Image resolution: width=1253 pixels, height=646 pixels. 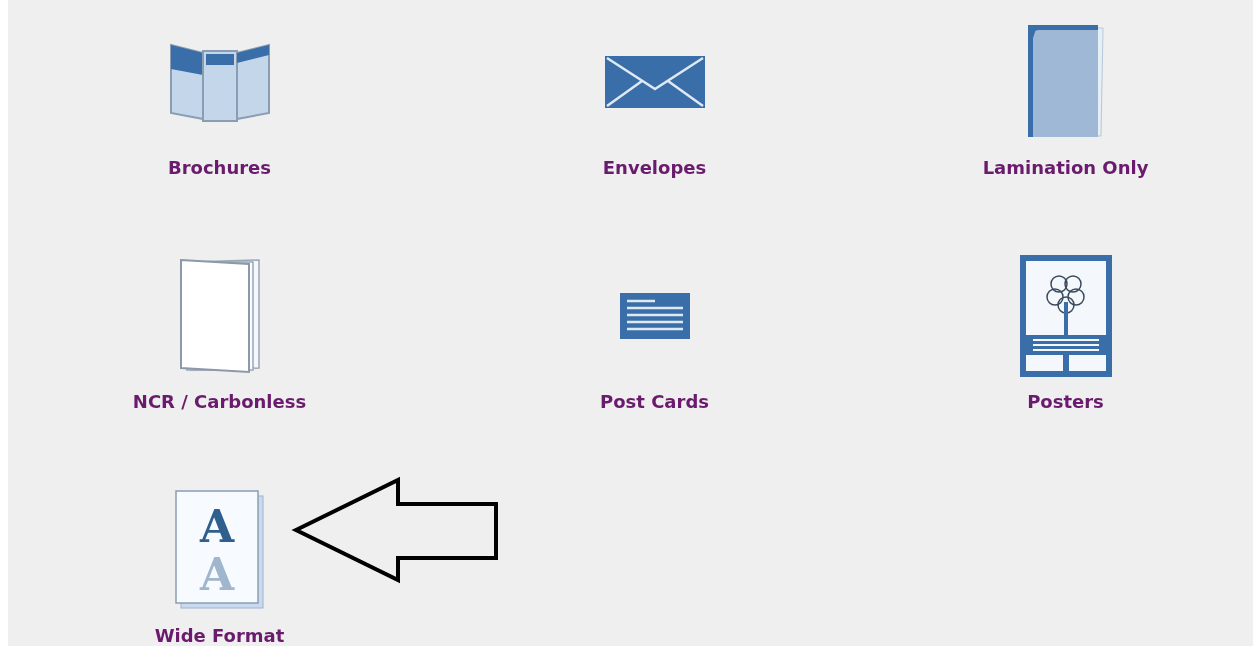 What do you see at coordinates (1065, 316) in the screenshot?
I see `poster-icon` at bounding box center [1065, 316].